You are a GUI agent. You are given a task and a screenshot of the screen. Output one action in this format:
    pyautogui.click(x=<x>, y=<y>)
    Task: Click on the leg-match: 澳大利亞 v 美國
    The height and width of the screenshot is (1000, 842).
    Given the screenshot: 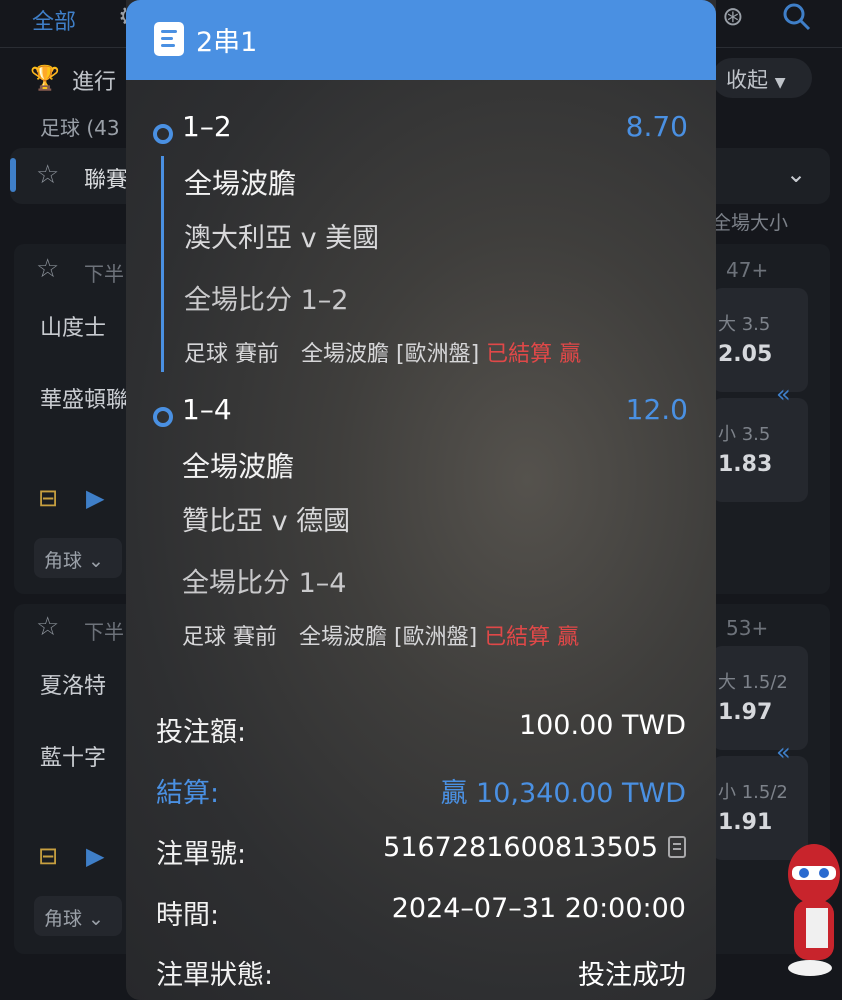 What is the action you would take?
    pyautogui.click(x=282, y=238)
    